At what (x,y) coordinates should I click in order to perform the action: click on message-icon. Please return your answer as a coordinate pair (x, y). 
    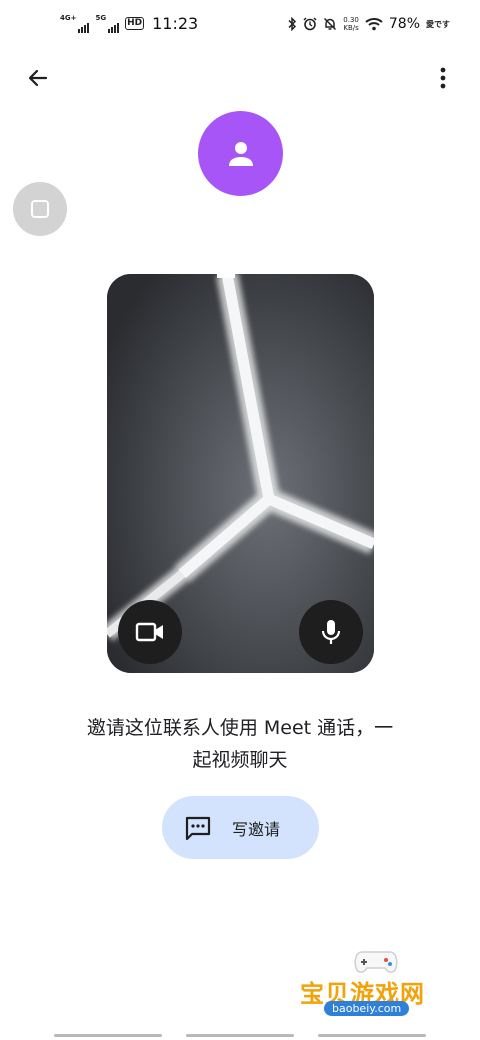
    Looking at the image, I should click on (198, 828).